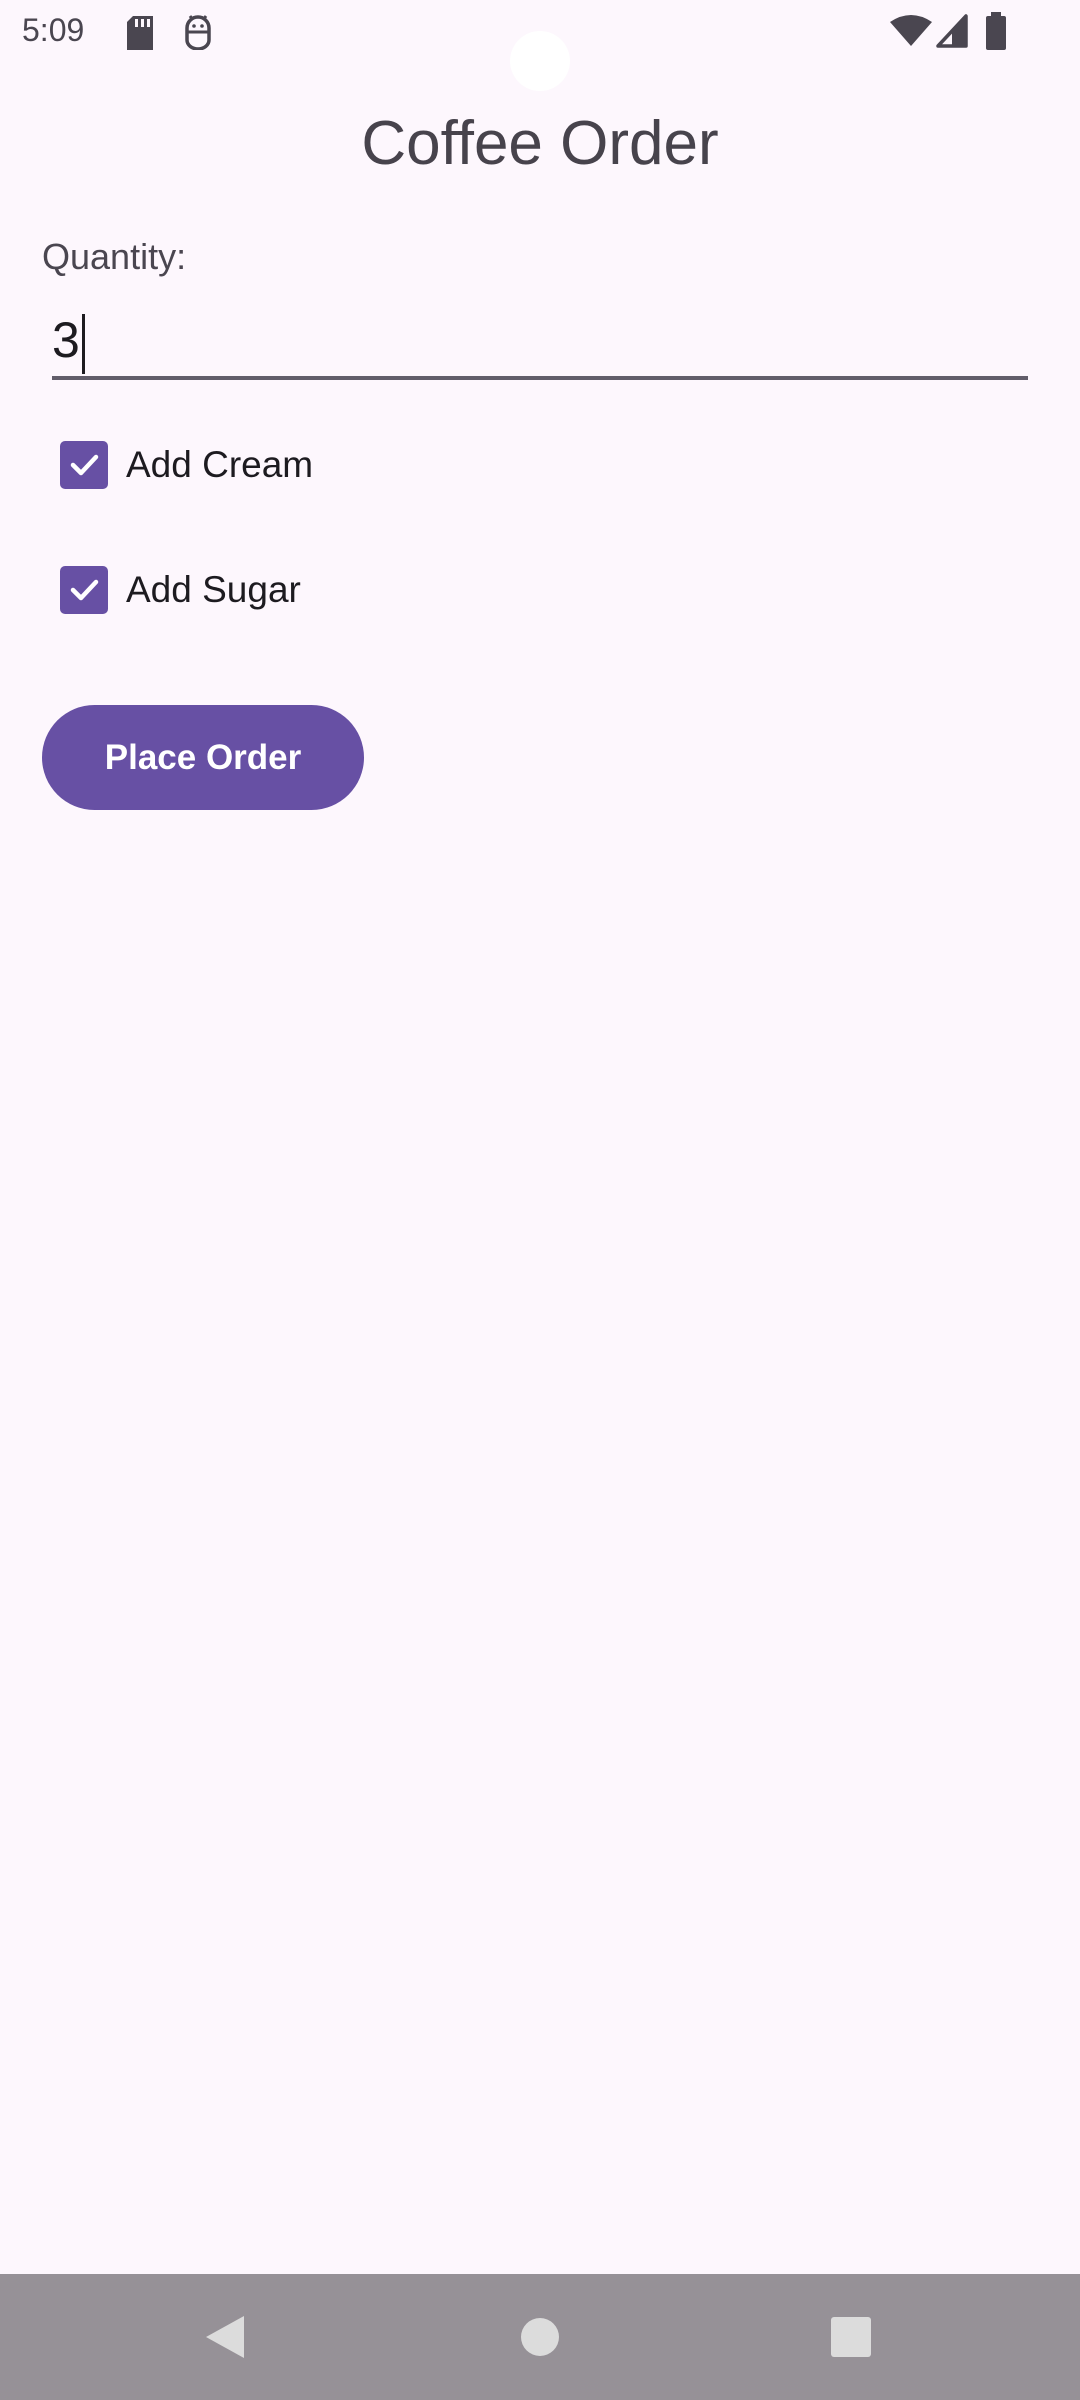  What do you see at coordinates (203, 757) in the screenshot?
I see `place-order-button: Place Order` at bounding box center [203, 757].